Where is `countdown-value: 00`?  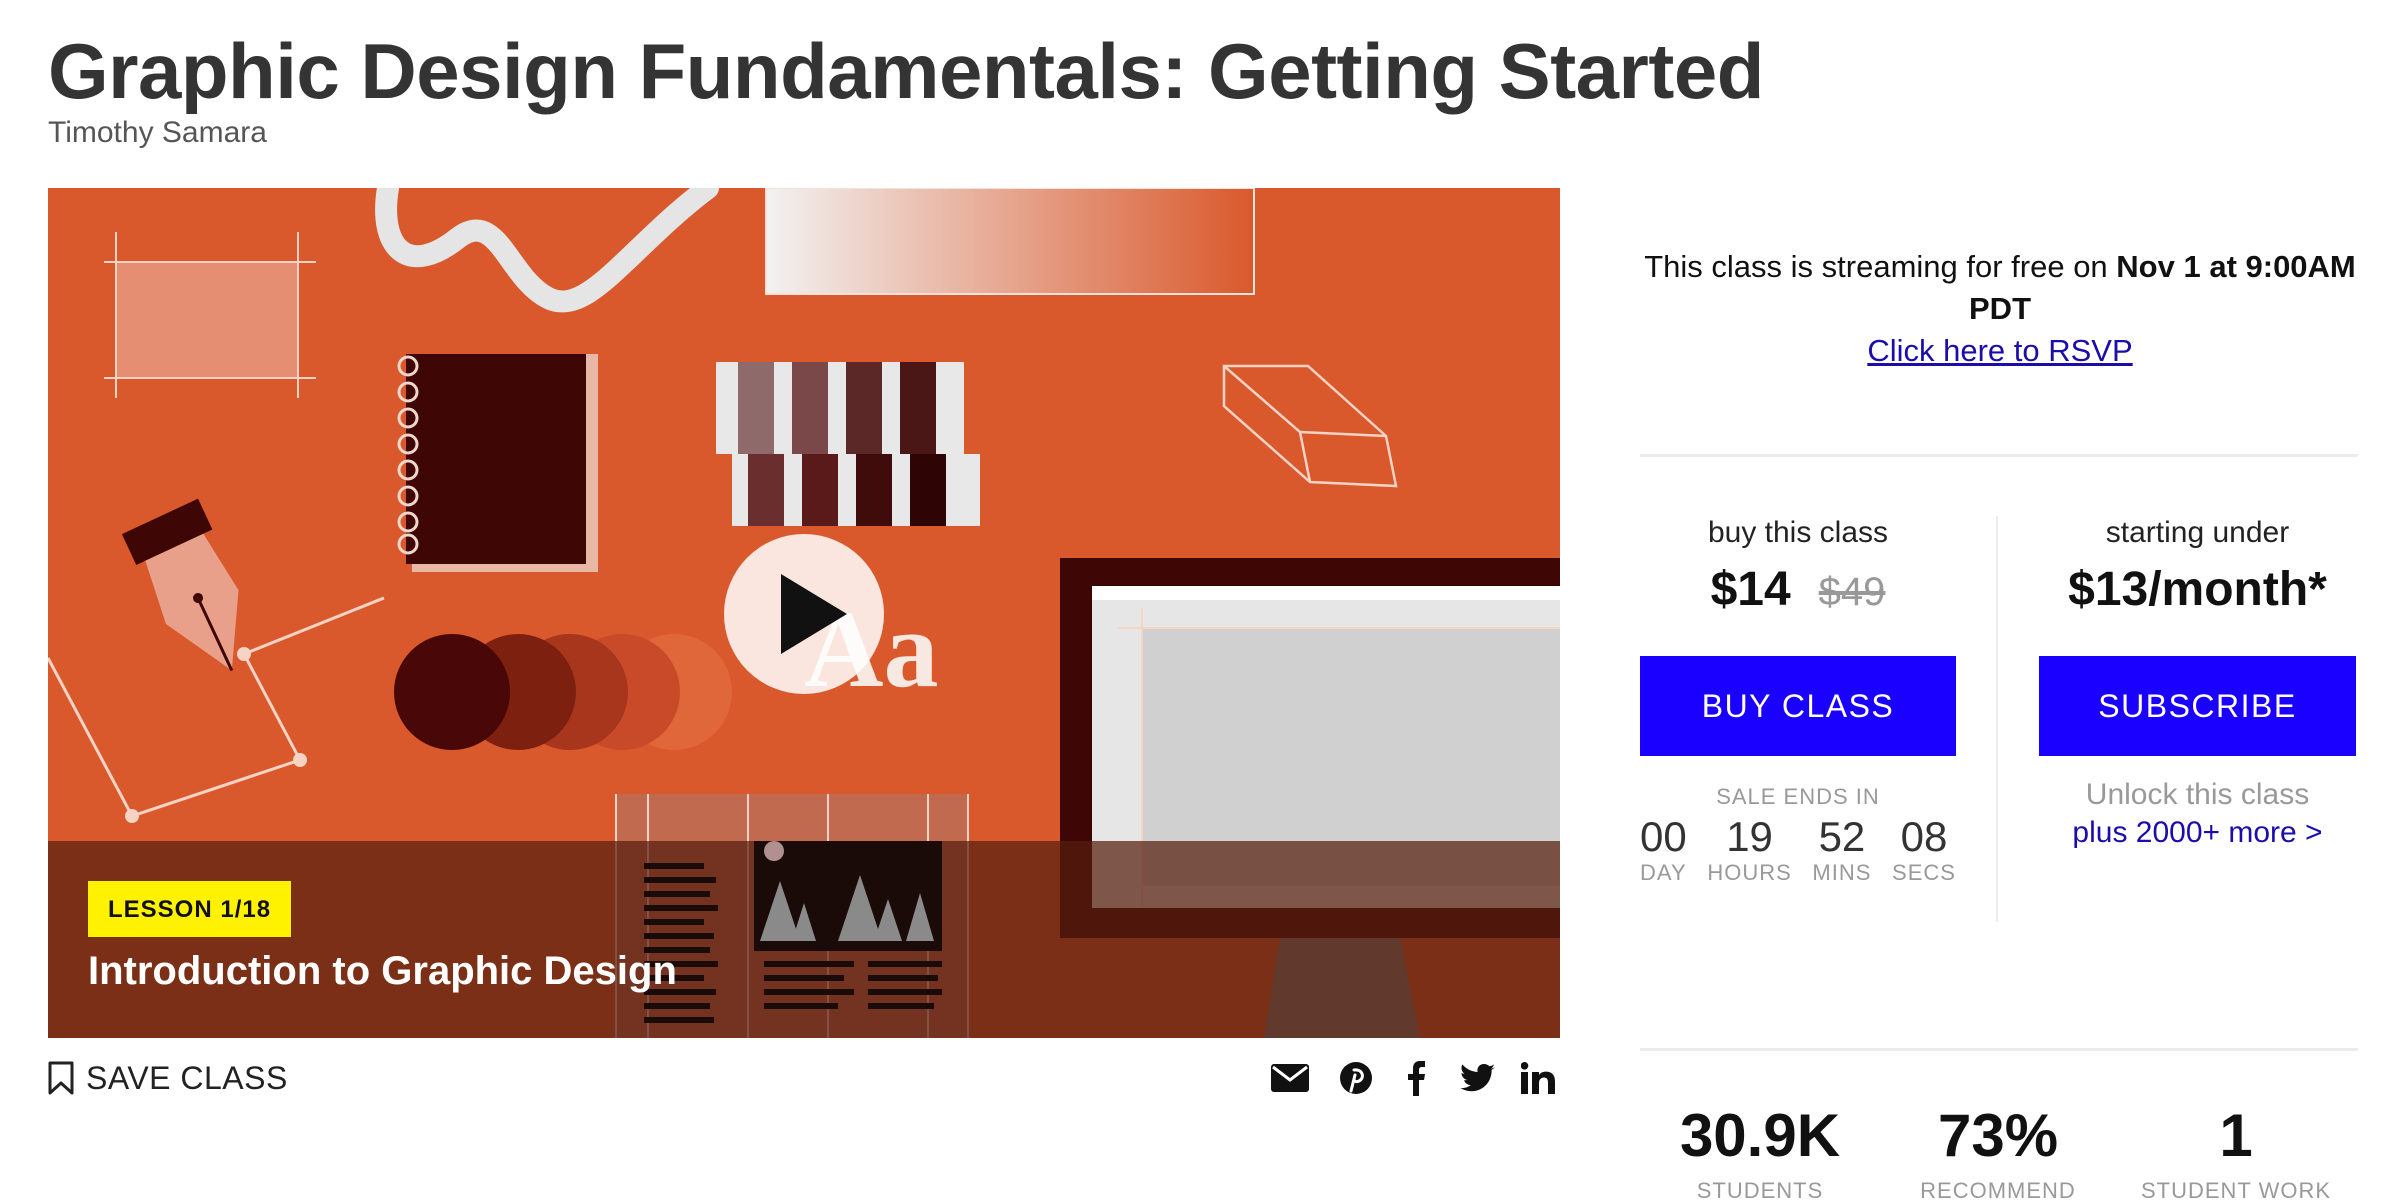
countdown-value: 00 is located at coordinates (1663, 836).